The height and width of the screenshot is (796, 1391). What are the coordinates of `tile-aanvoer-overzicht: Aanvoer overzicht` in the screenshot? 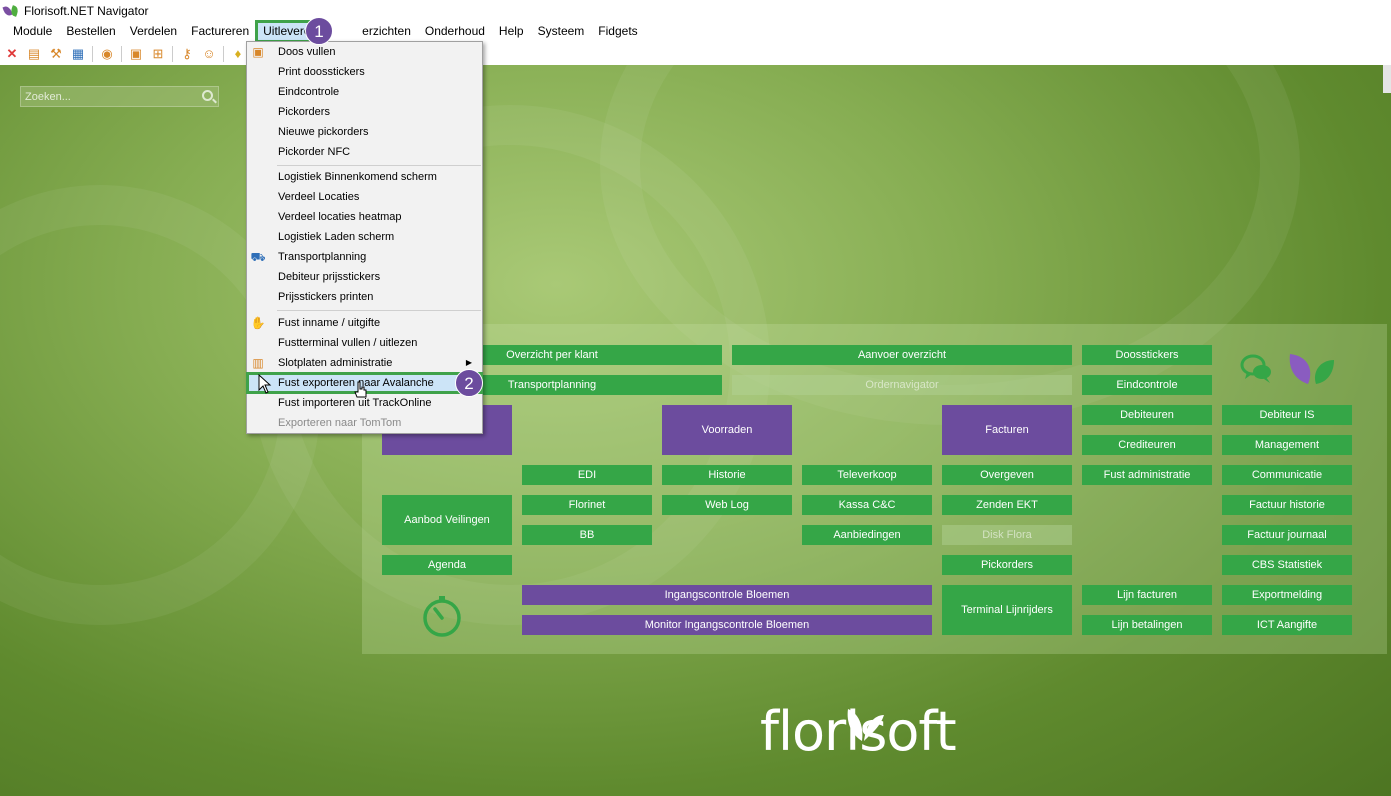 It's located at (902, 355).